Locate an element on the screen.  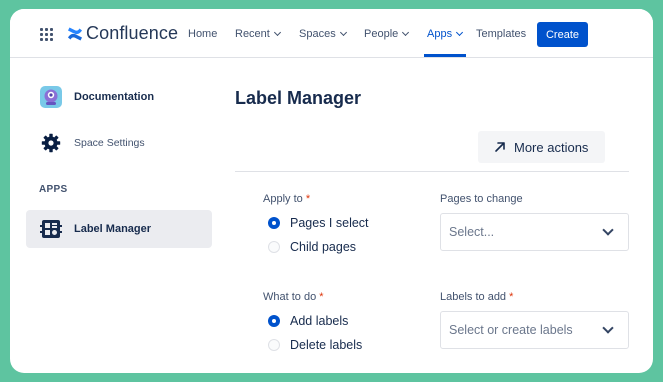
nav-people: People is located at coordinates (387, 34).